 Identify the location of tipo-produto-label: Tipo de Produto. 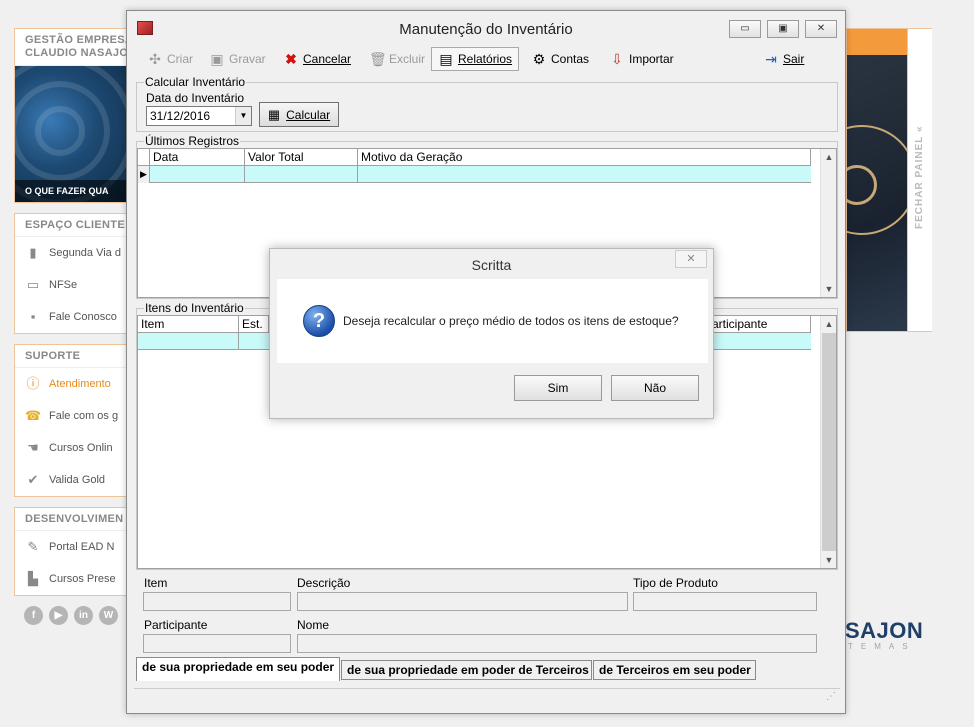
(675, 583).